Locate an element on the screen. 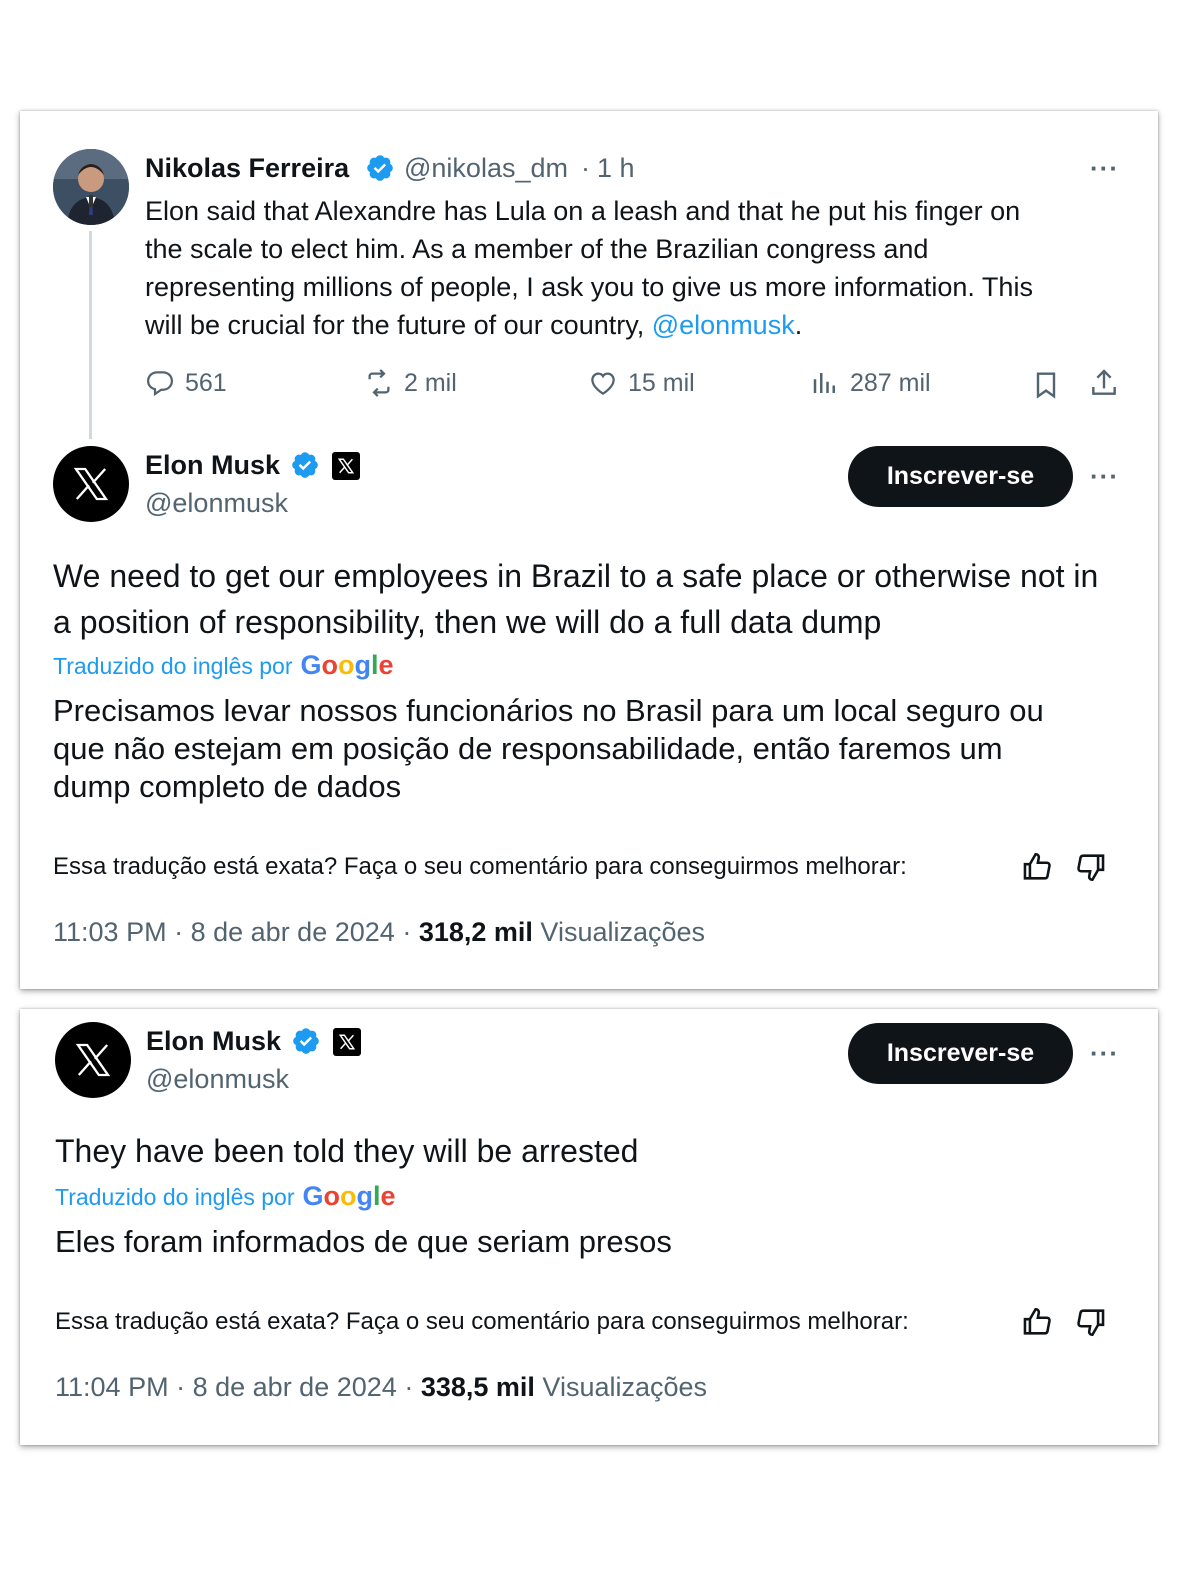 This screenshot has height=1571, width=1181. post-time: 11:03 PM is located at coordinates (110, 932).